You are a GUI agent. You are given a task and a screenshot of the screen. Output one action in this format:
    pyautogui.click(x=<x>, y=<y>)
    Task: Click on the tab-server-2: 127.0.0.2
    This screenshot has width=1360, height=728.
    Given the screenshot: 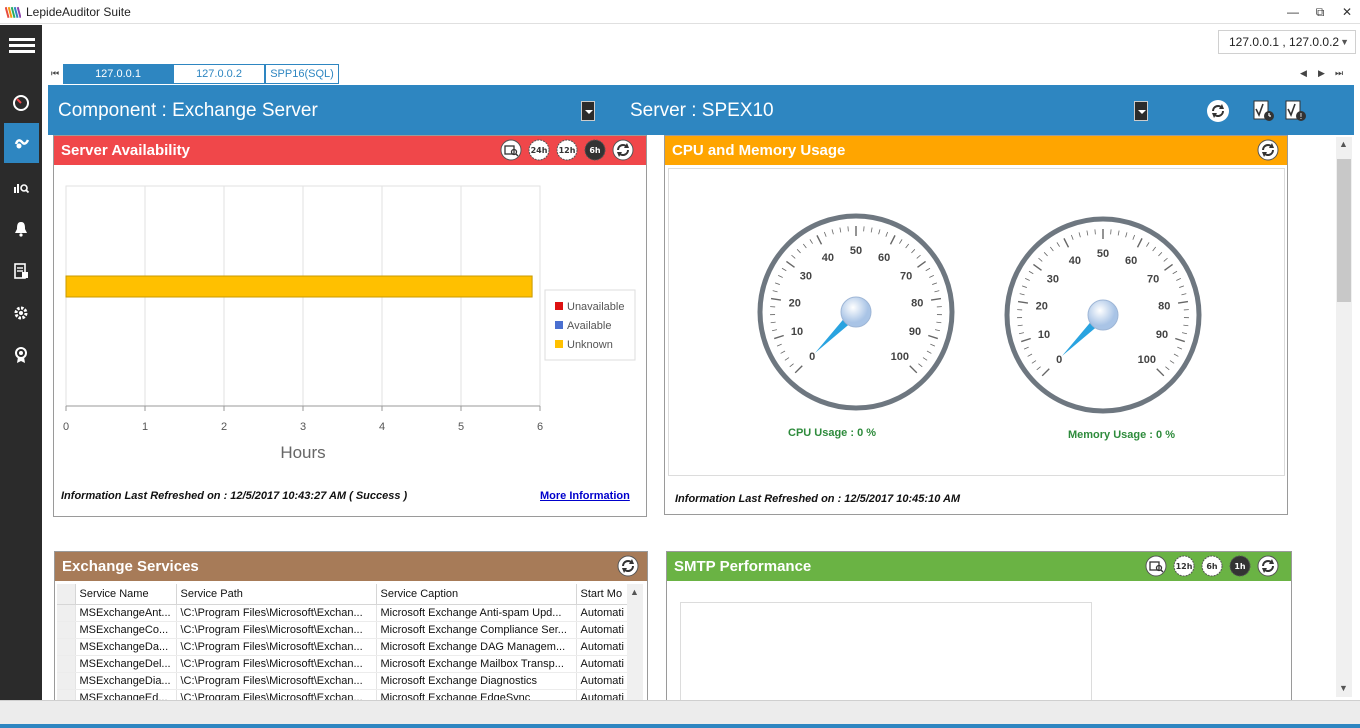 What is the action you would take?
    pyautogui.click(x=219, y=74)
    